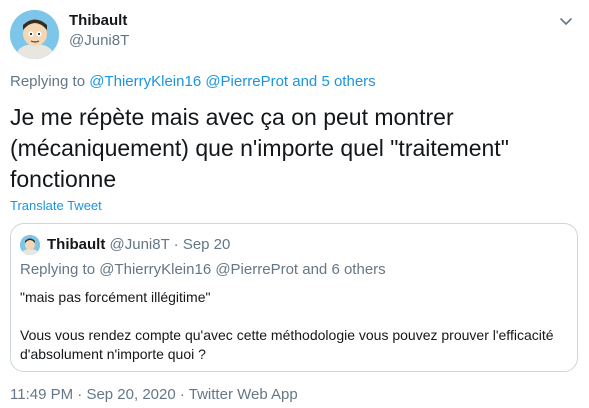  Describe the element at coordinates (315, 269) in the screenshot. I see `quoted-conjunction: and` at that location.